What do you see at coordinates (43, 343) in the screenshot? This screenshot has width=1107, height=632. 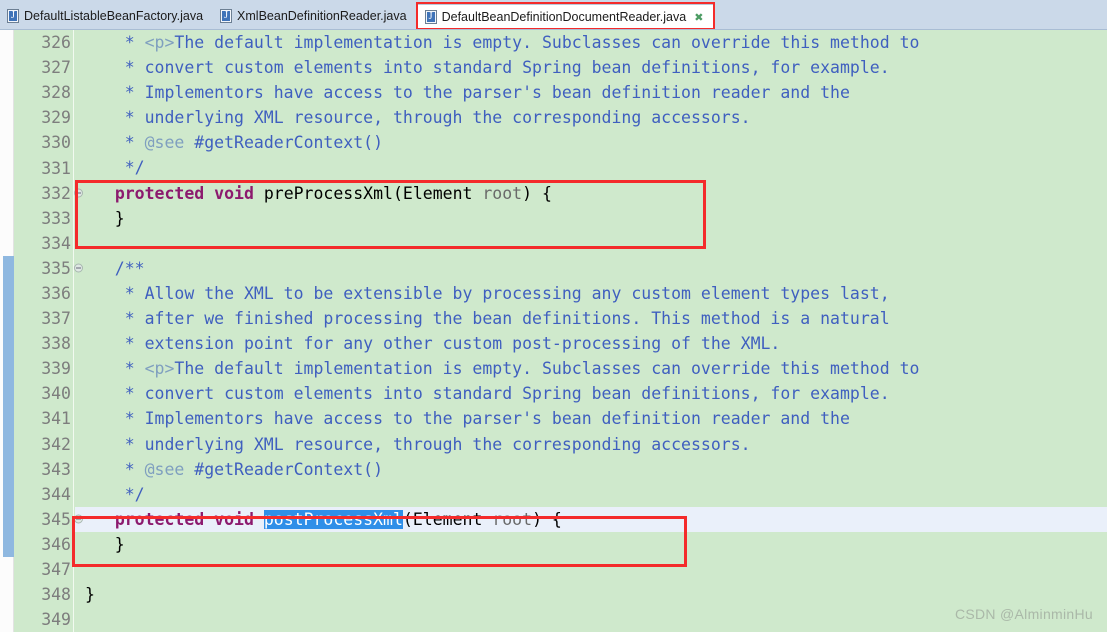 I see `line-number: 338` at bounding box center [43, 343].